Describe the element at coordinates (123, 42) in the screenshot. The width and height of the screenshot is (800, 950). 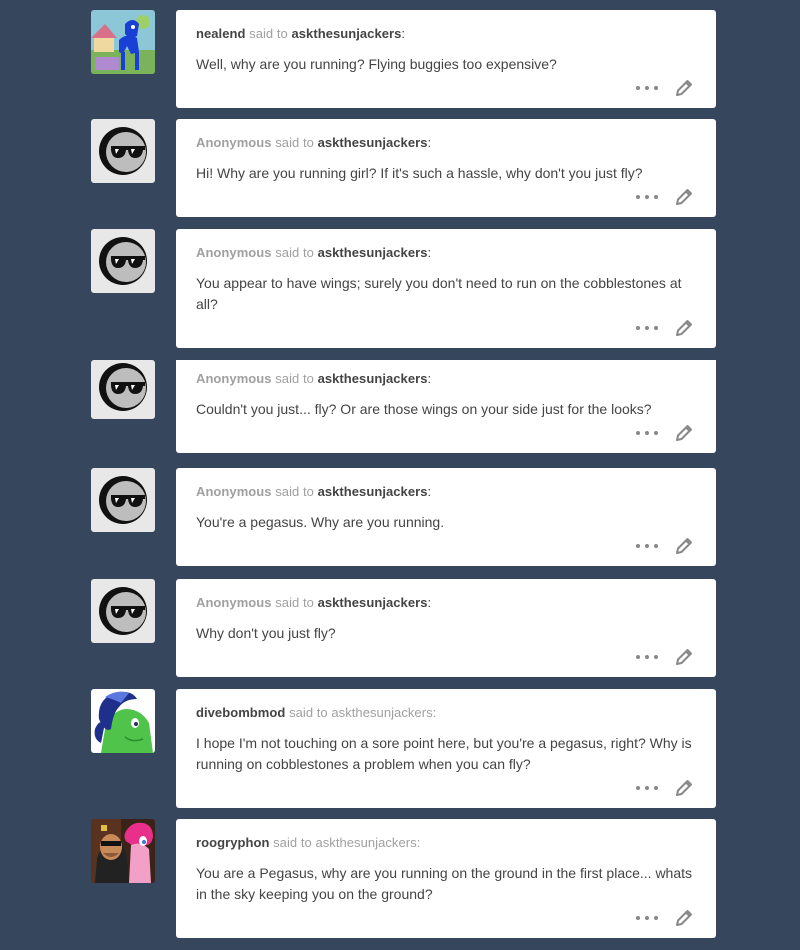
I see `pony-blue-avatar` at that location.